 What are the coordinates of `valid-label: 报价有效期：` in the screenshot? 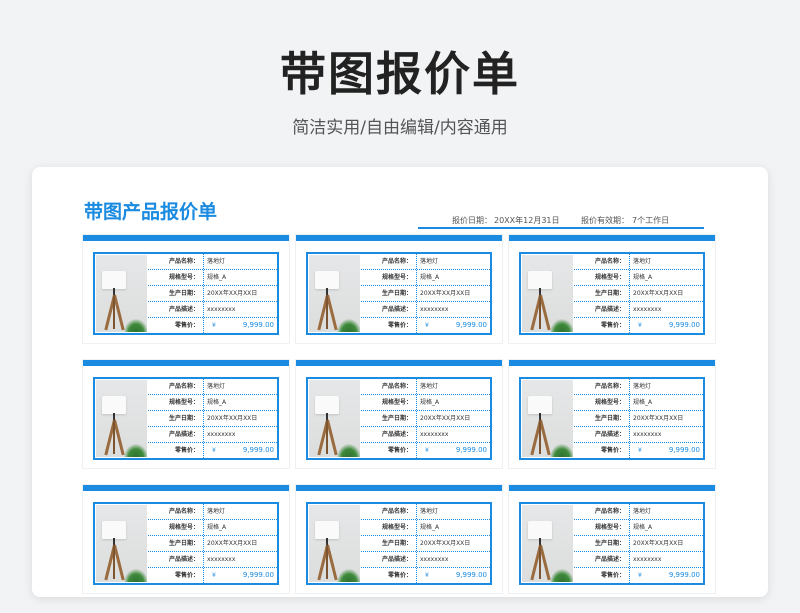 It's located at (605, 220).